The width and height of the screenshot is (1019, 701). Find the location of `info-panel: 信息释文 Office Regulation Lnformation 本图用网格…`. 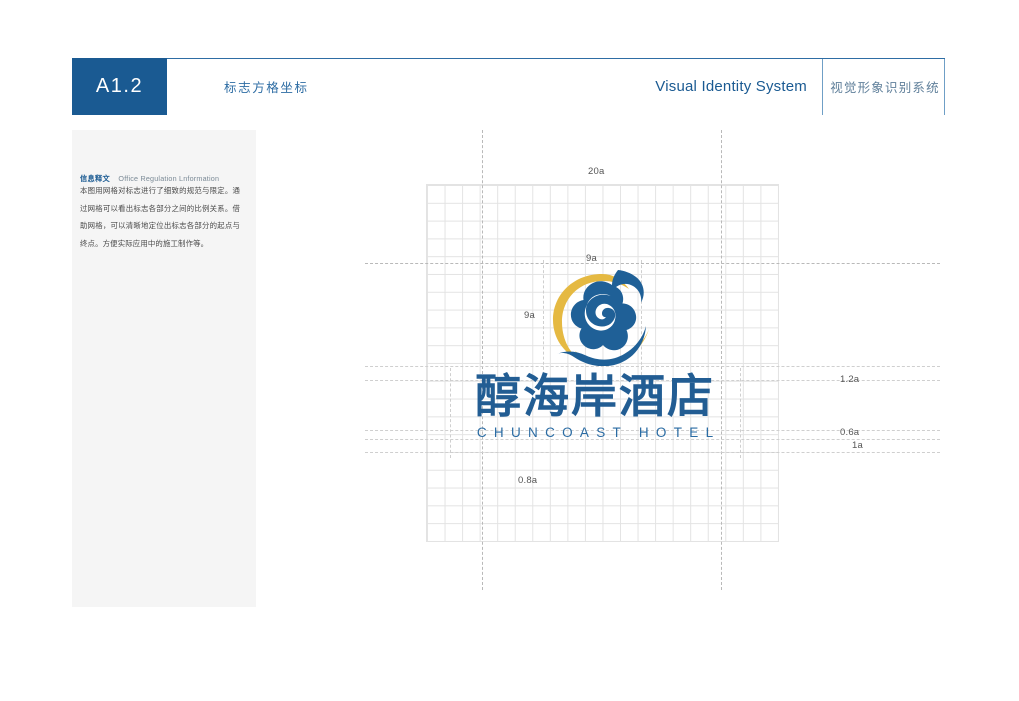

info-panel: 信息释文 Office Regulation Lnformation 本图用网格… is located at coordinates (164, 368).